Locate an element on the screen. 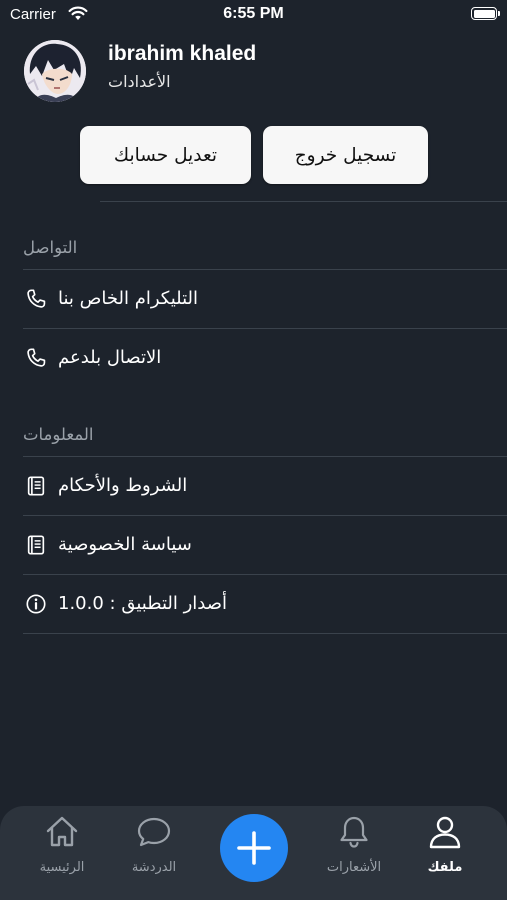 The height and width of the screenshot is (900, 507). row-terms: الشروط والأحكام is located at coordinates (253, 486).